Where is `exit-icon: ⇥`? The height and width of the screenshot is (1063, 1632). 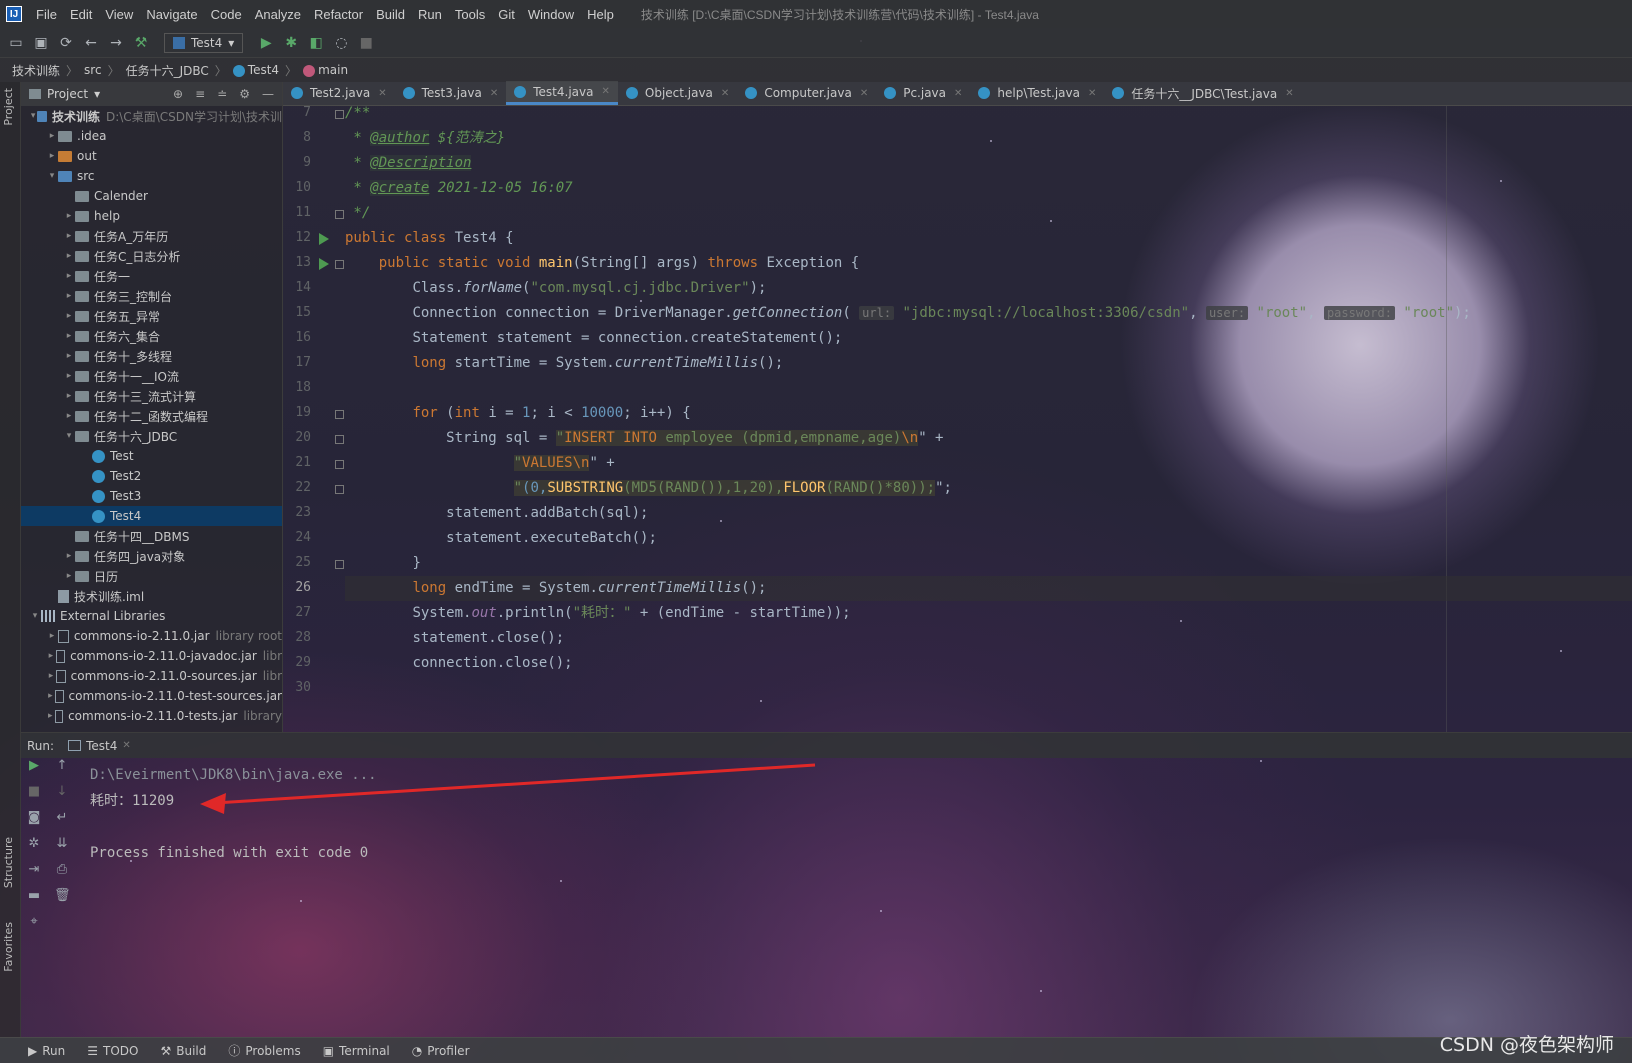 exit-icon: ⇥ is located at coordinates (34, 870).